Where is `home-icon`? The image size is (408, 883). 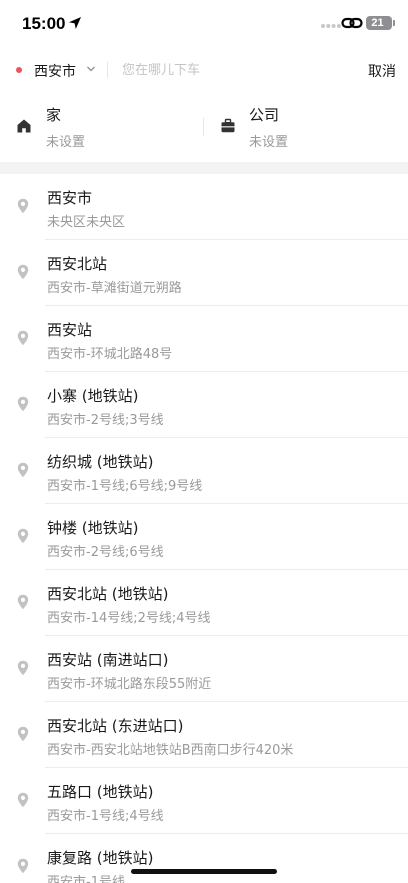
home-icon is located at coordinates (24, 126).